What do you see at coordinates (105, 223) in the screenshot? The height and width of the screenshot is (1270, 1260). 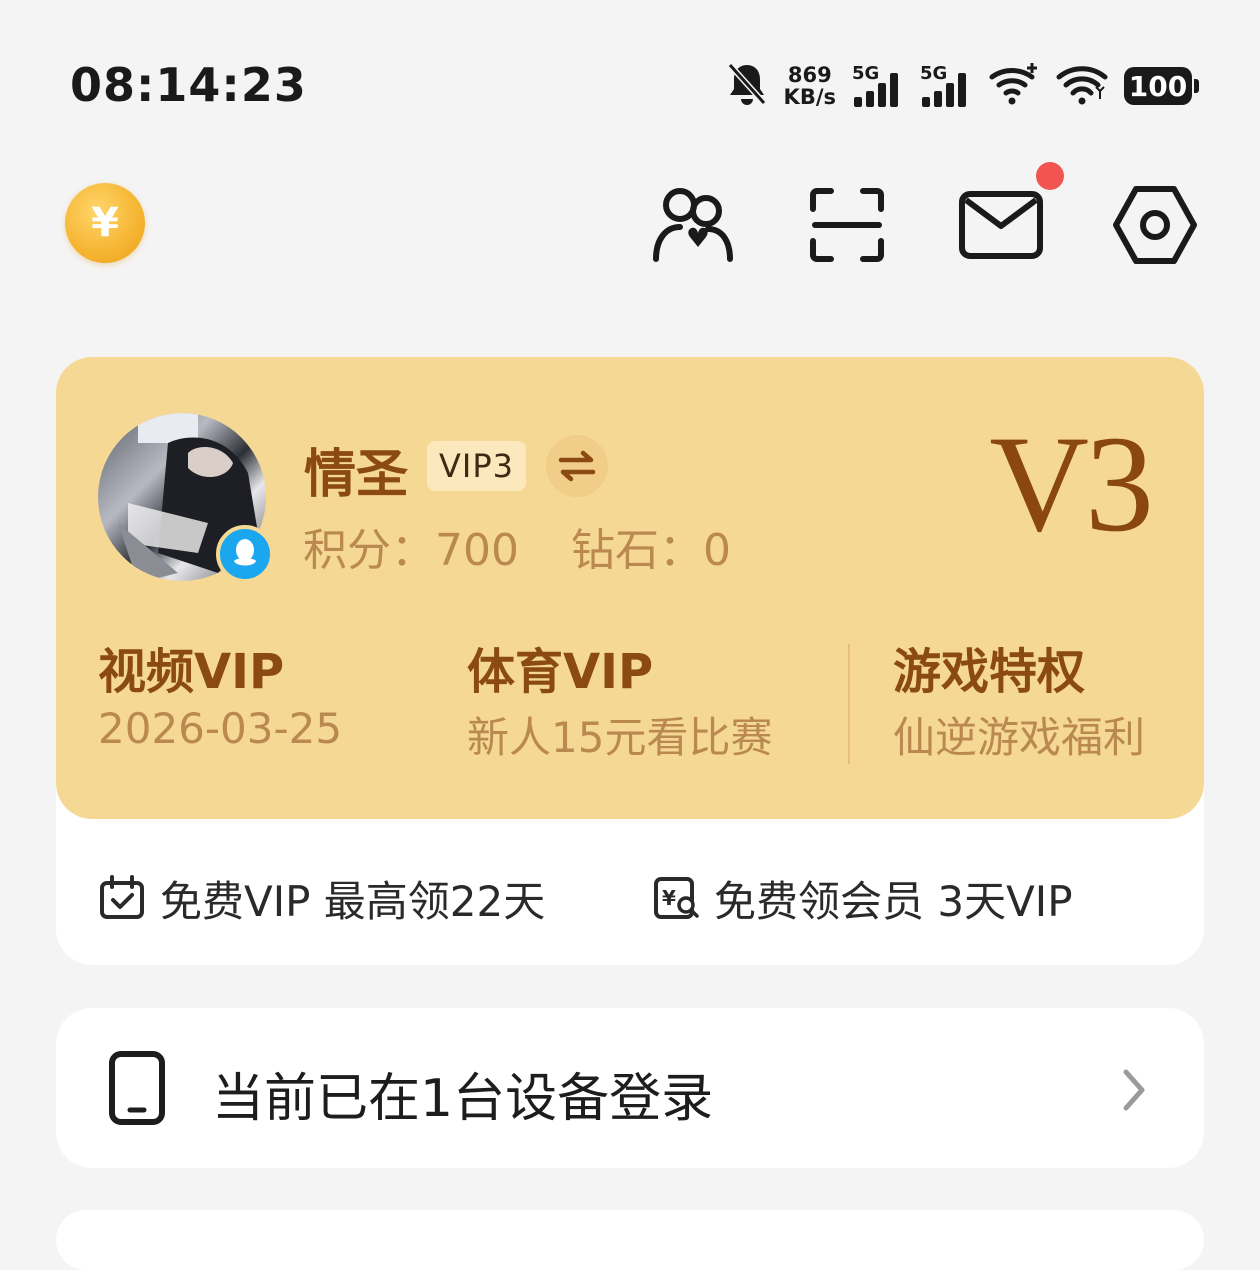 I see `coin-icon: ¥` at bounding box center [105, 223].